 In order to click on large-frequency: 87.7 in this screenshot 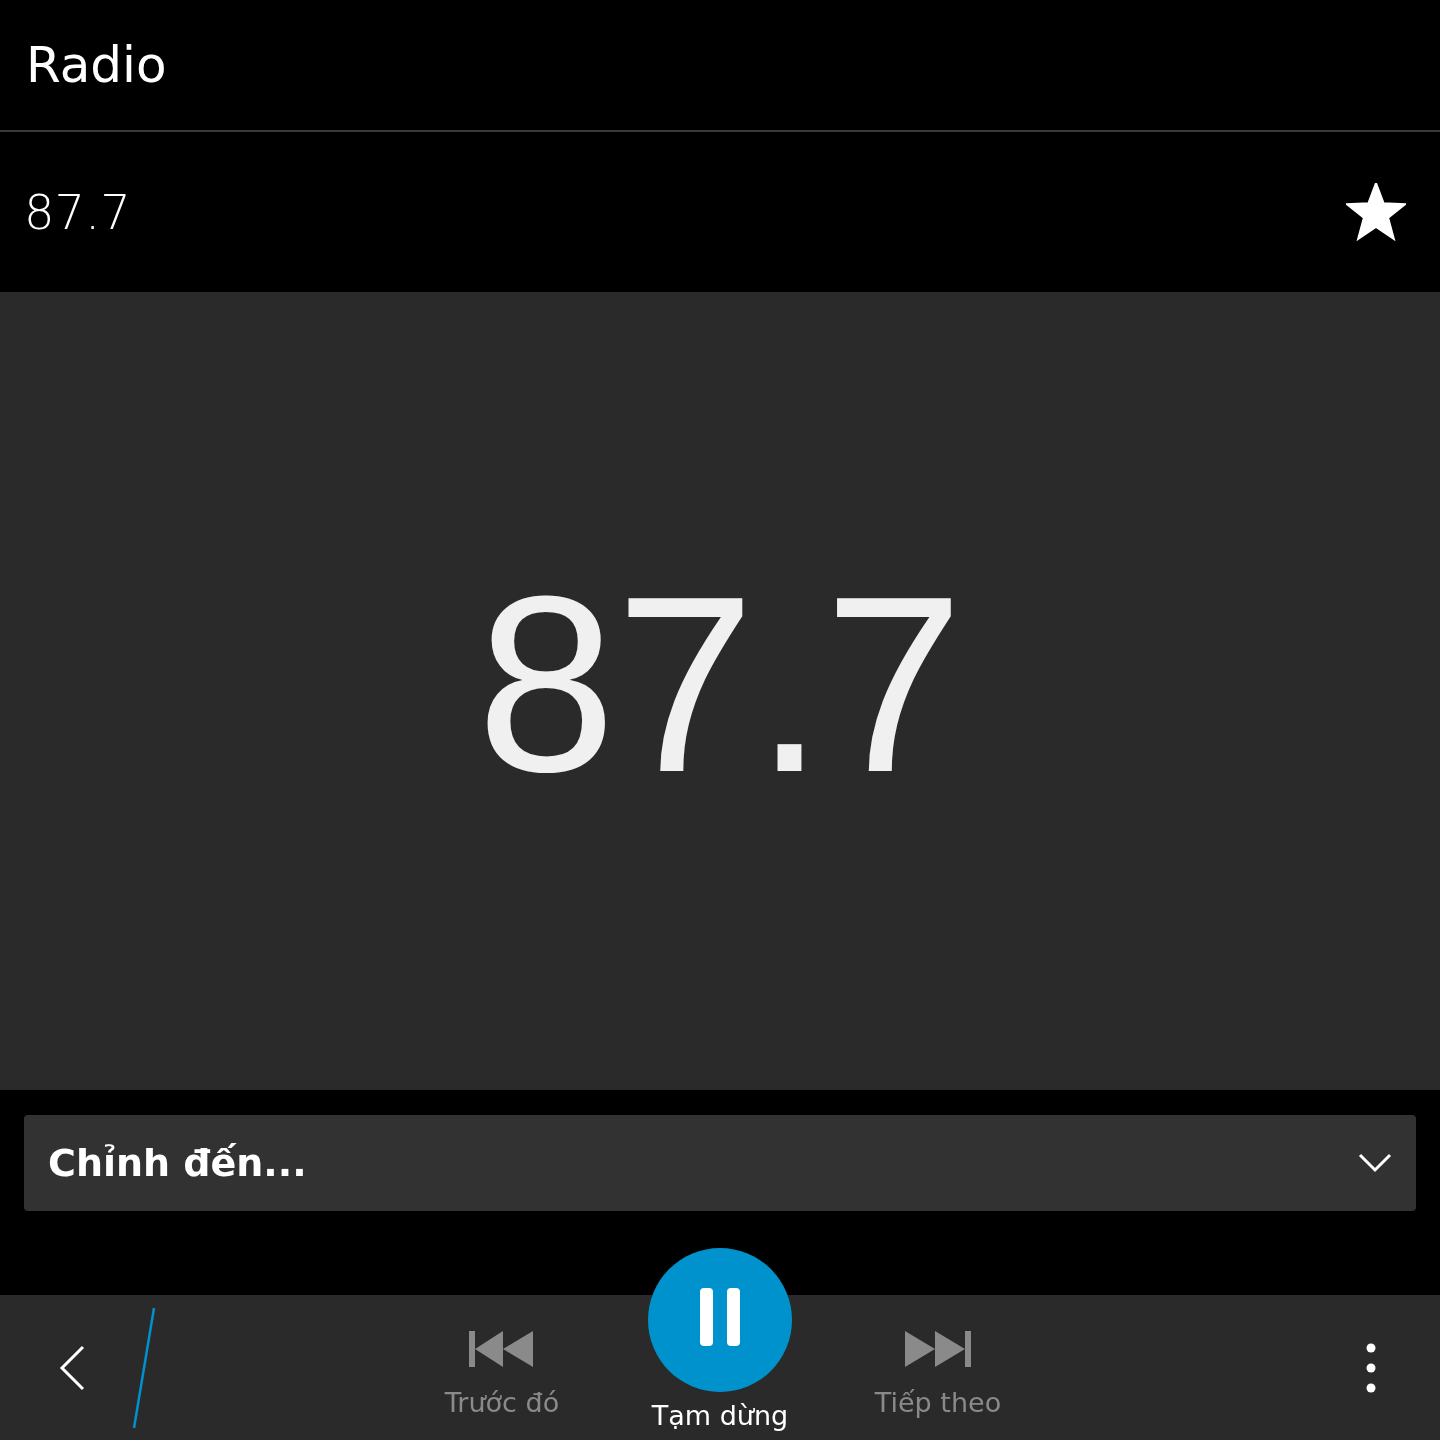, I will do `click(720, 685)`.